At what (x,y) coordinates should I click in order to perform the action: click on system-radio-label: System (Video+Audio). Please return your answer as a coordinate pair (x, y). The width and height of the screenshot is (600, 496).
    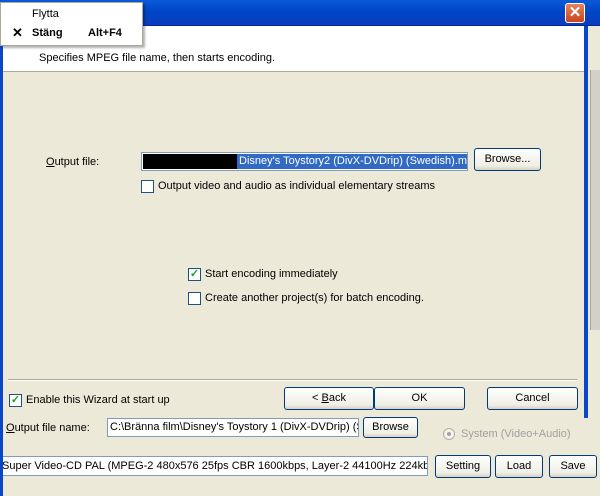
    Looking at the image, I should click on (516, 434).